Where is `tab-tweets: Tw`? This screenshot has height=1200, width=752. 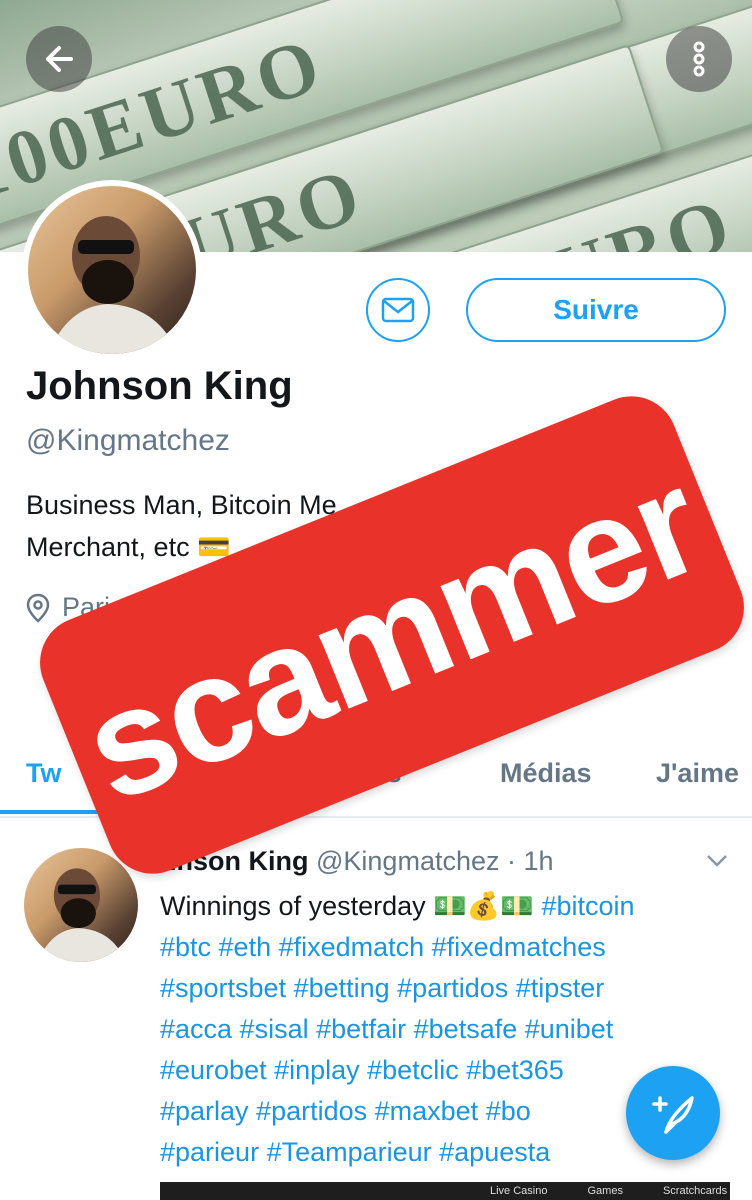
tab-tweets: Tw is located at coordinates (44, 773).